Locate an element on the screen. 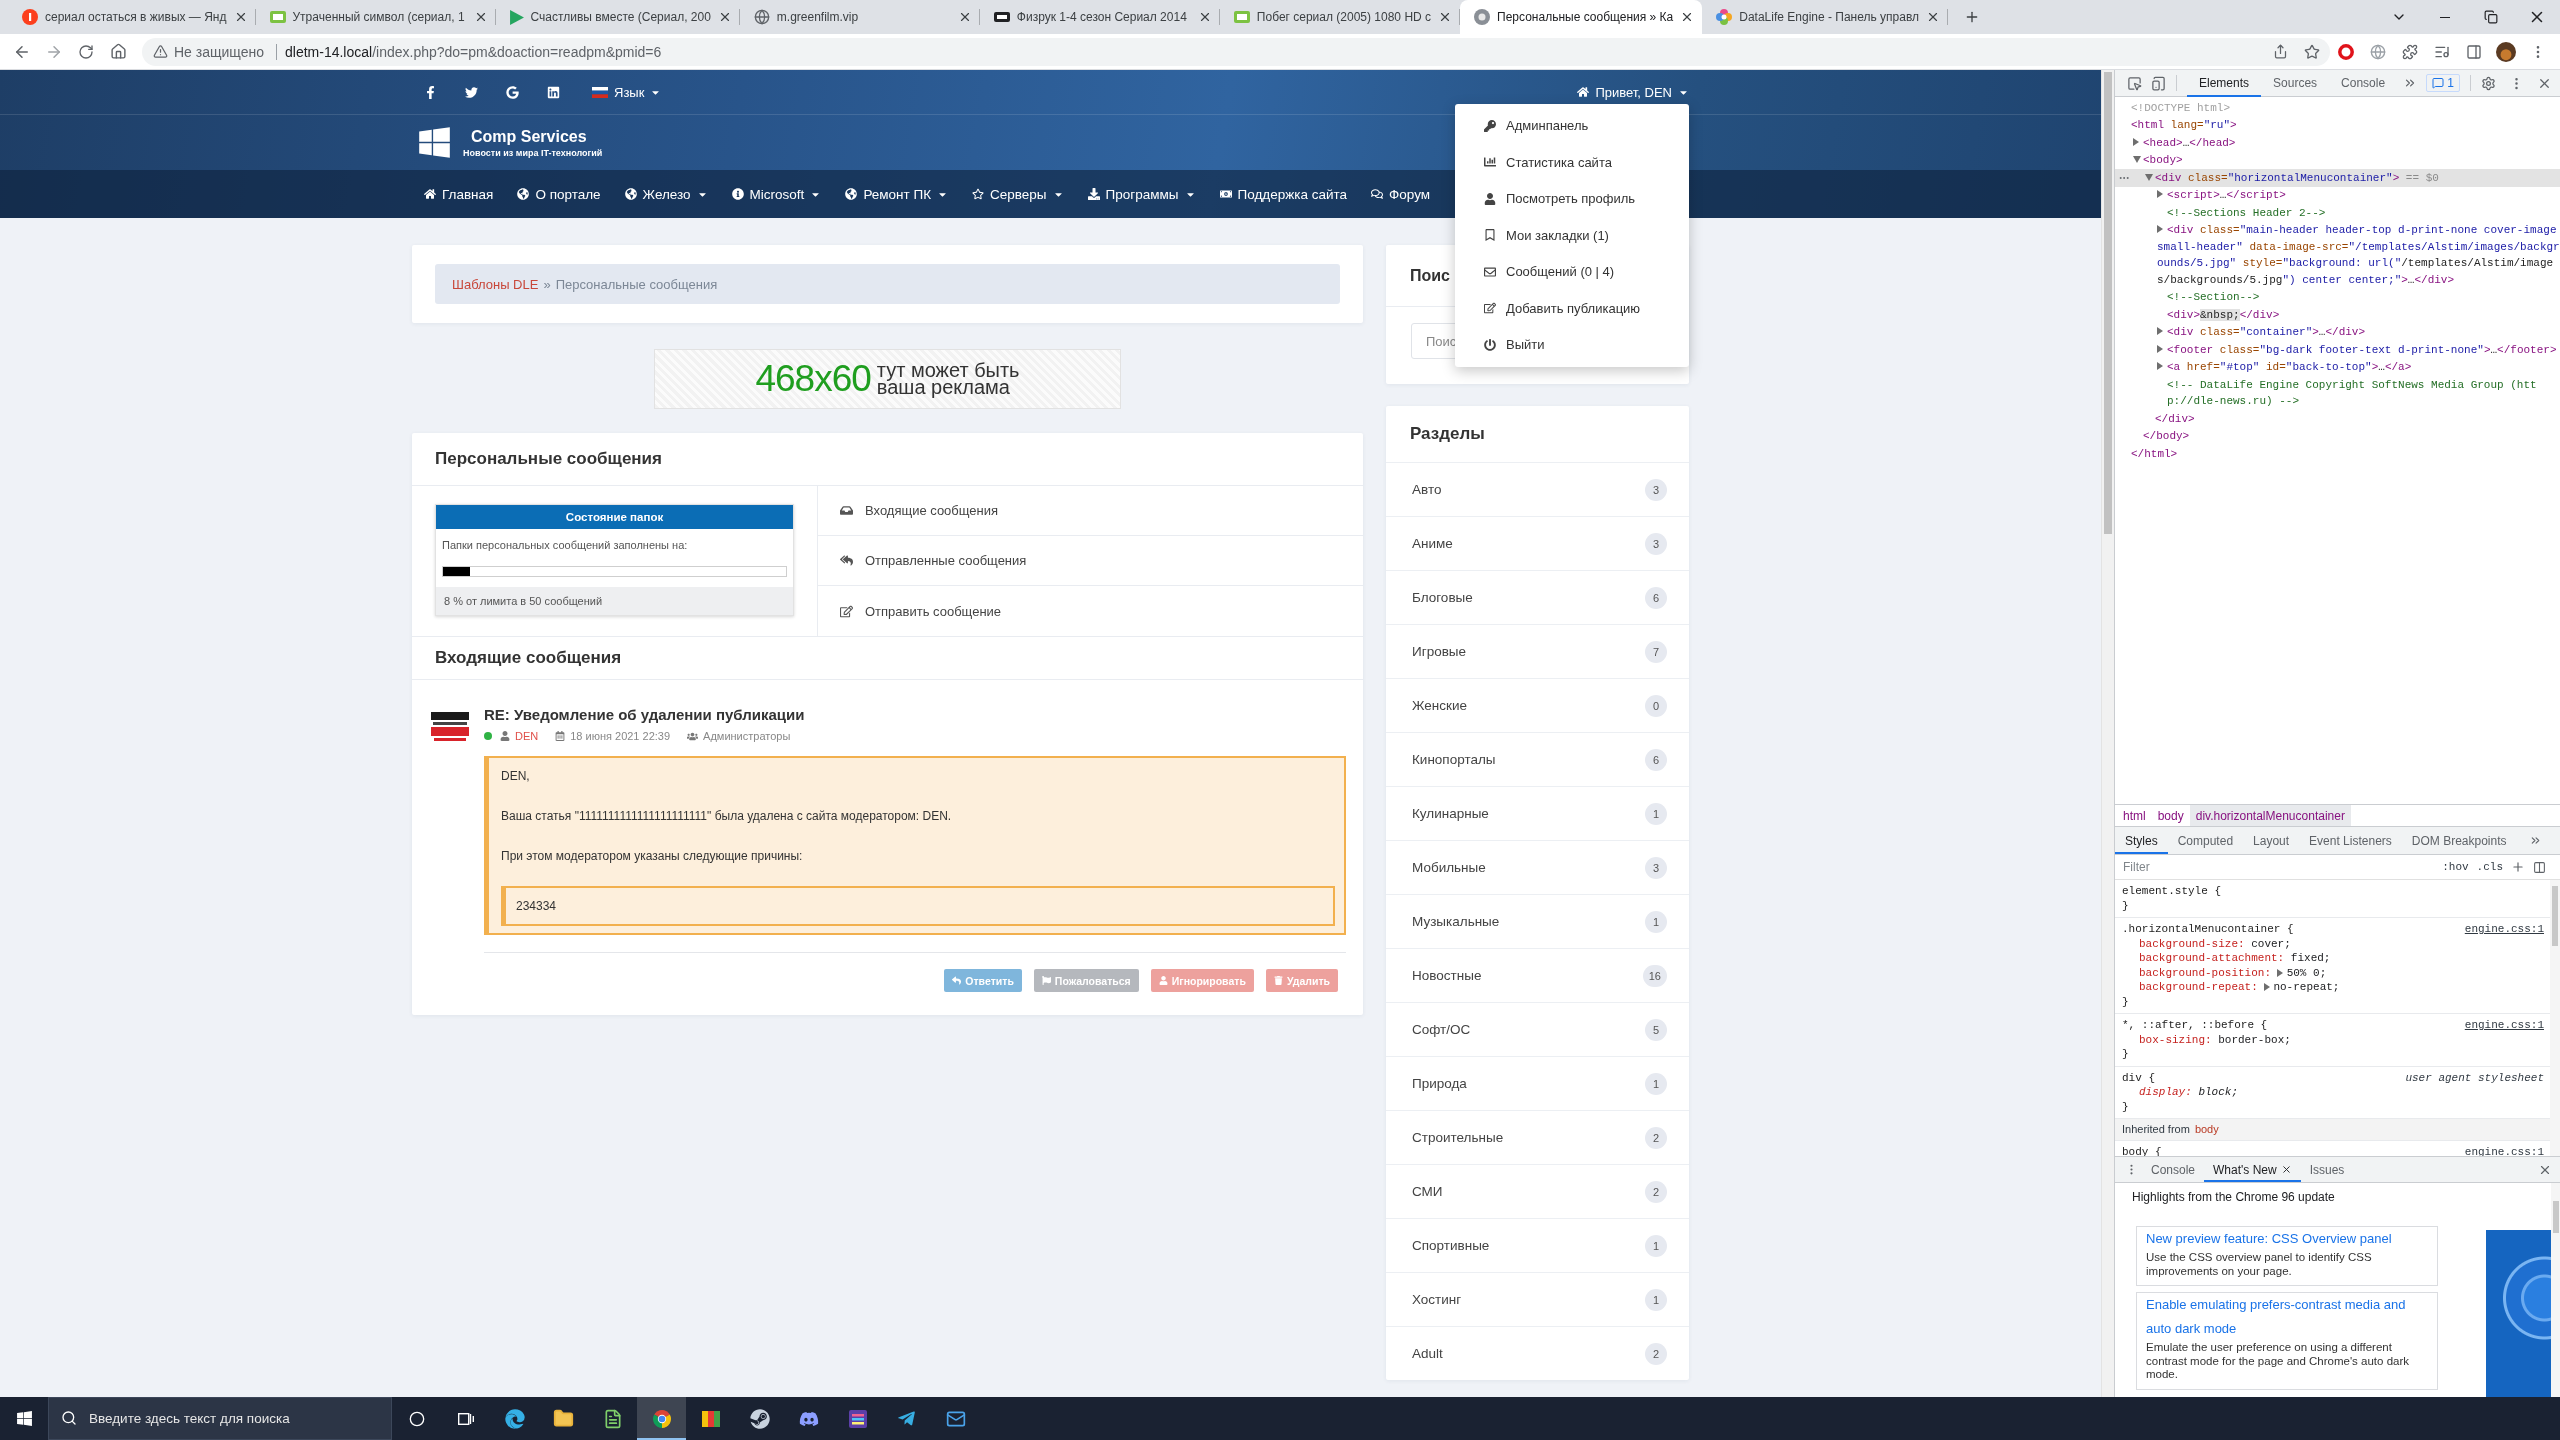 The width and height of the screenshot is (2560, 1440). styles-pane-tab: Styles is located at coordinates (2141, 840).